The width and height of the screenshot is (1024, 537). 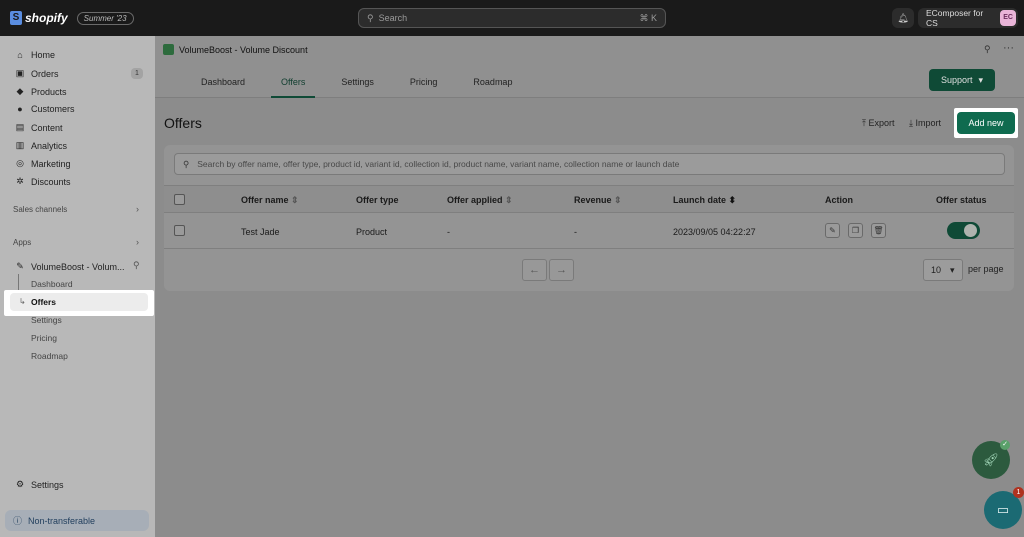 What do you see at coordinates (1005, 445) in the screenshot?
I see `check-badge-icon: ✓` at bounding box center [1005, 445].